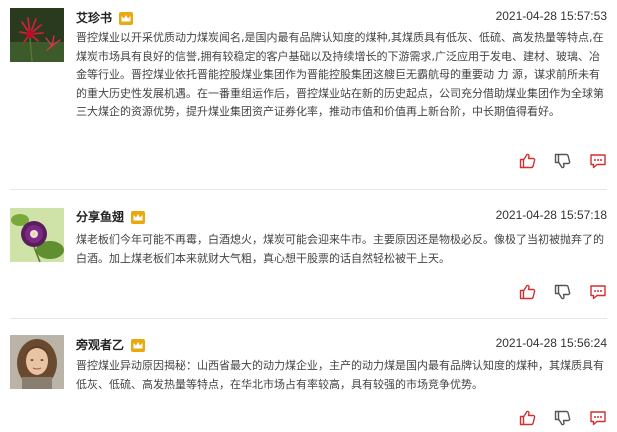 This screenshot has width=617, height=432. I want to click on comment-timestamp: 2021-04-28 15:57:53, so click(551, 16).